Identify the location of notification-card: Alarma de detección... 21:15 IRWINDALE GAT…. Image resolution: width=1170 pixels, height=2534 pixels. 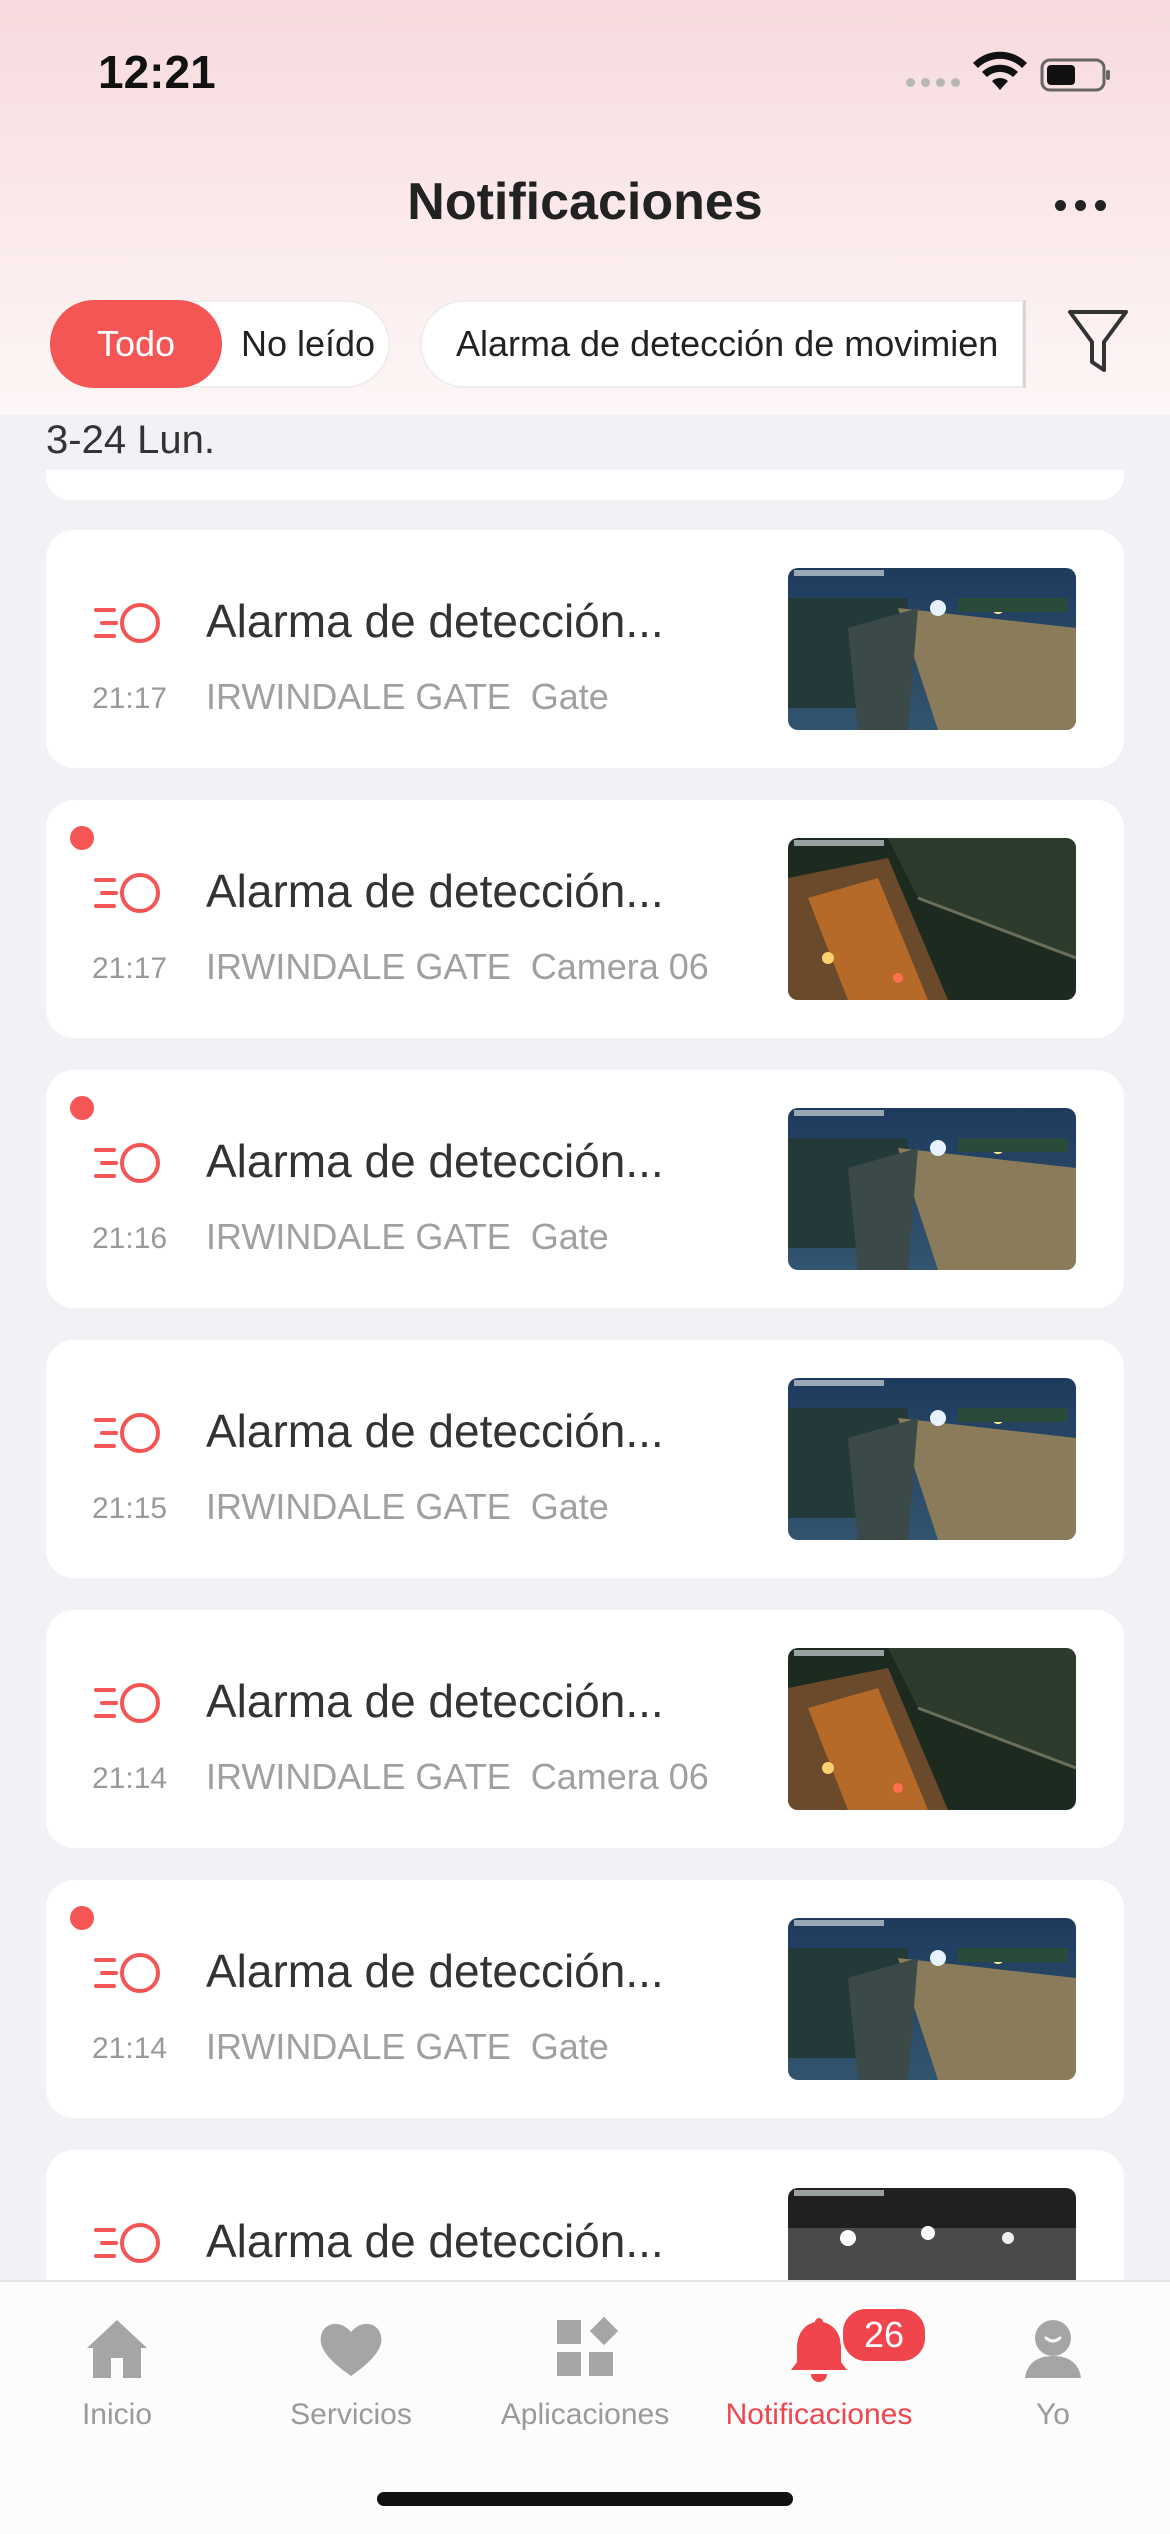
(585, 1459).